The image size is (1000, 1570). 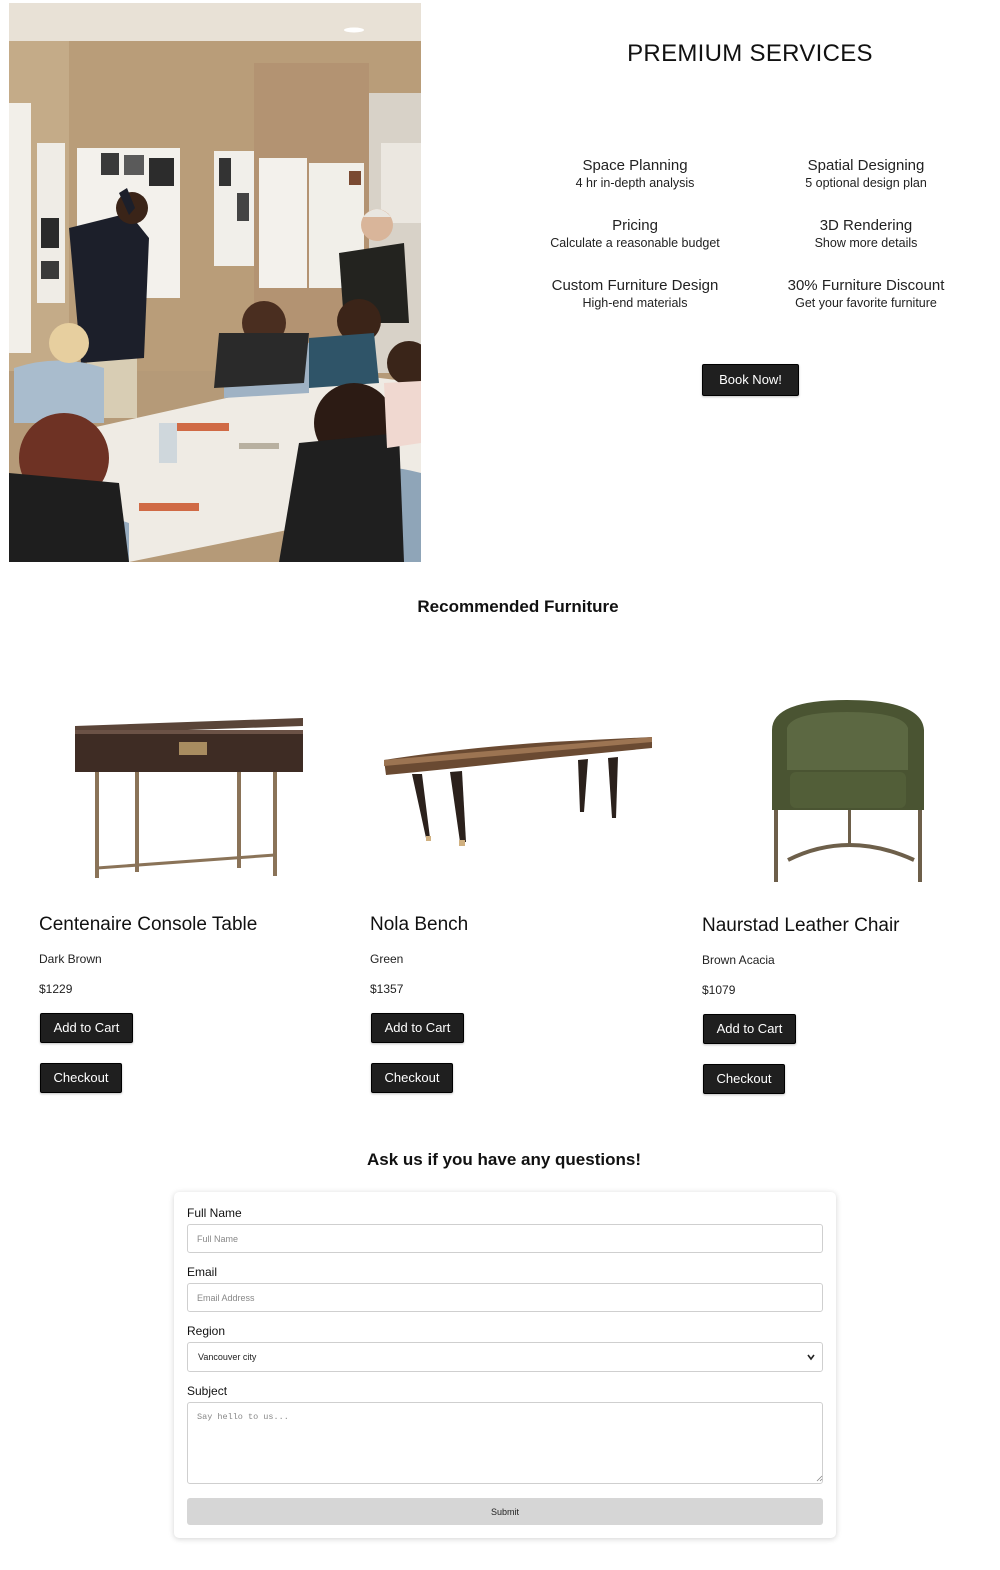 I want to click on hero-photo, so click(x=215, y=282).